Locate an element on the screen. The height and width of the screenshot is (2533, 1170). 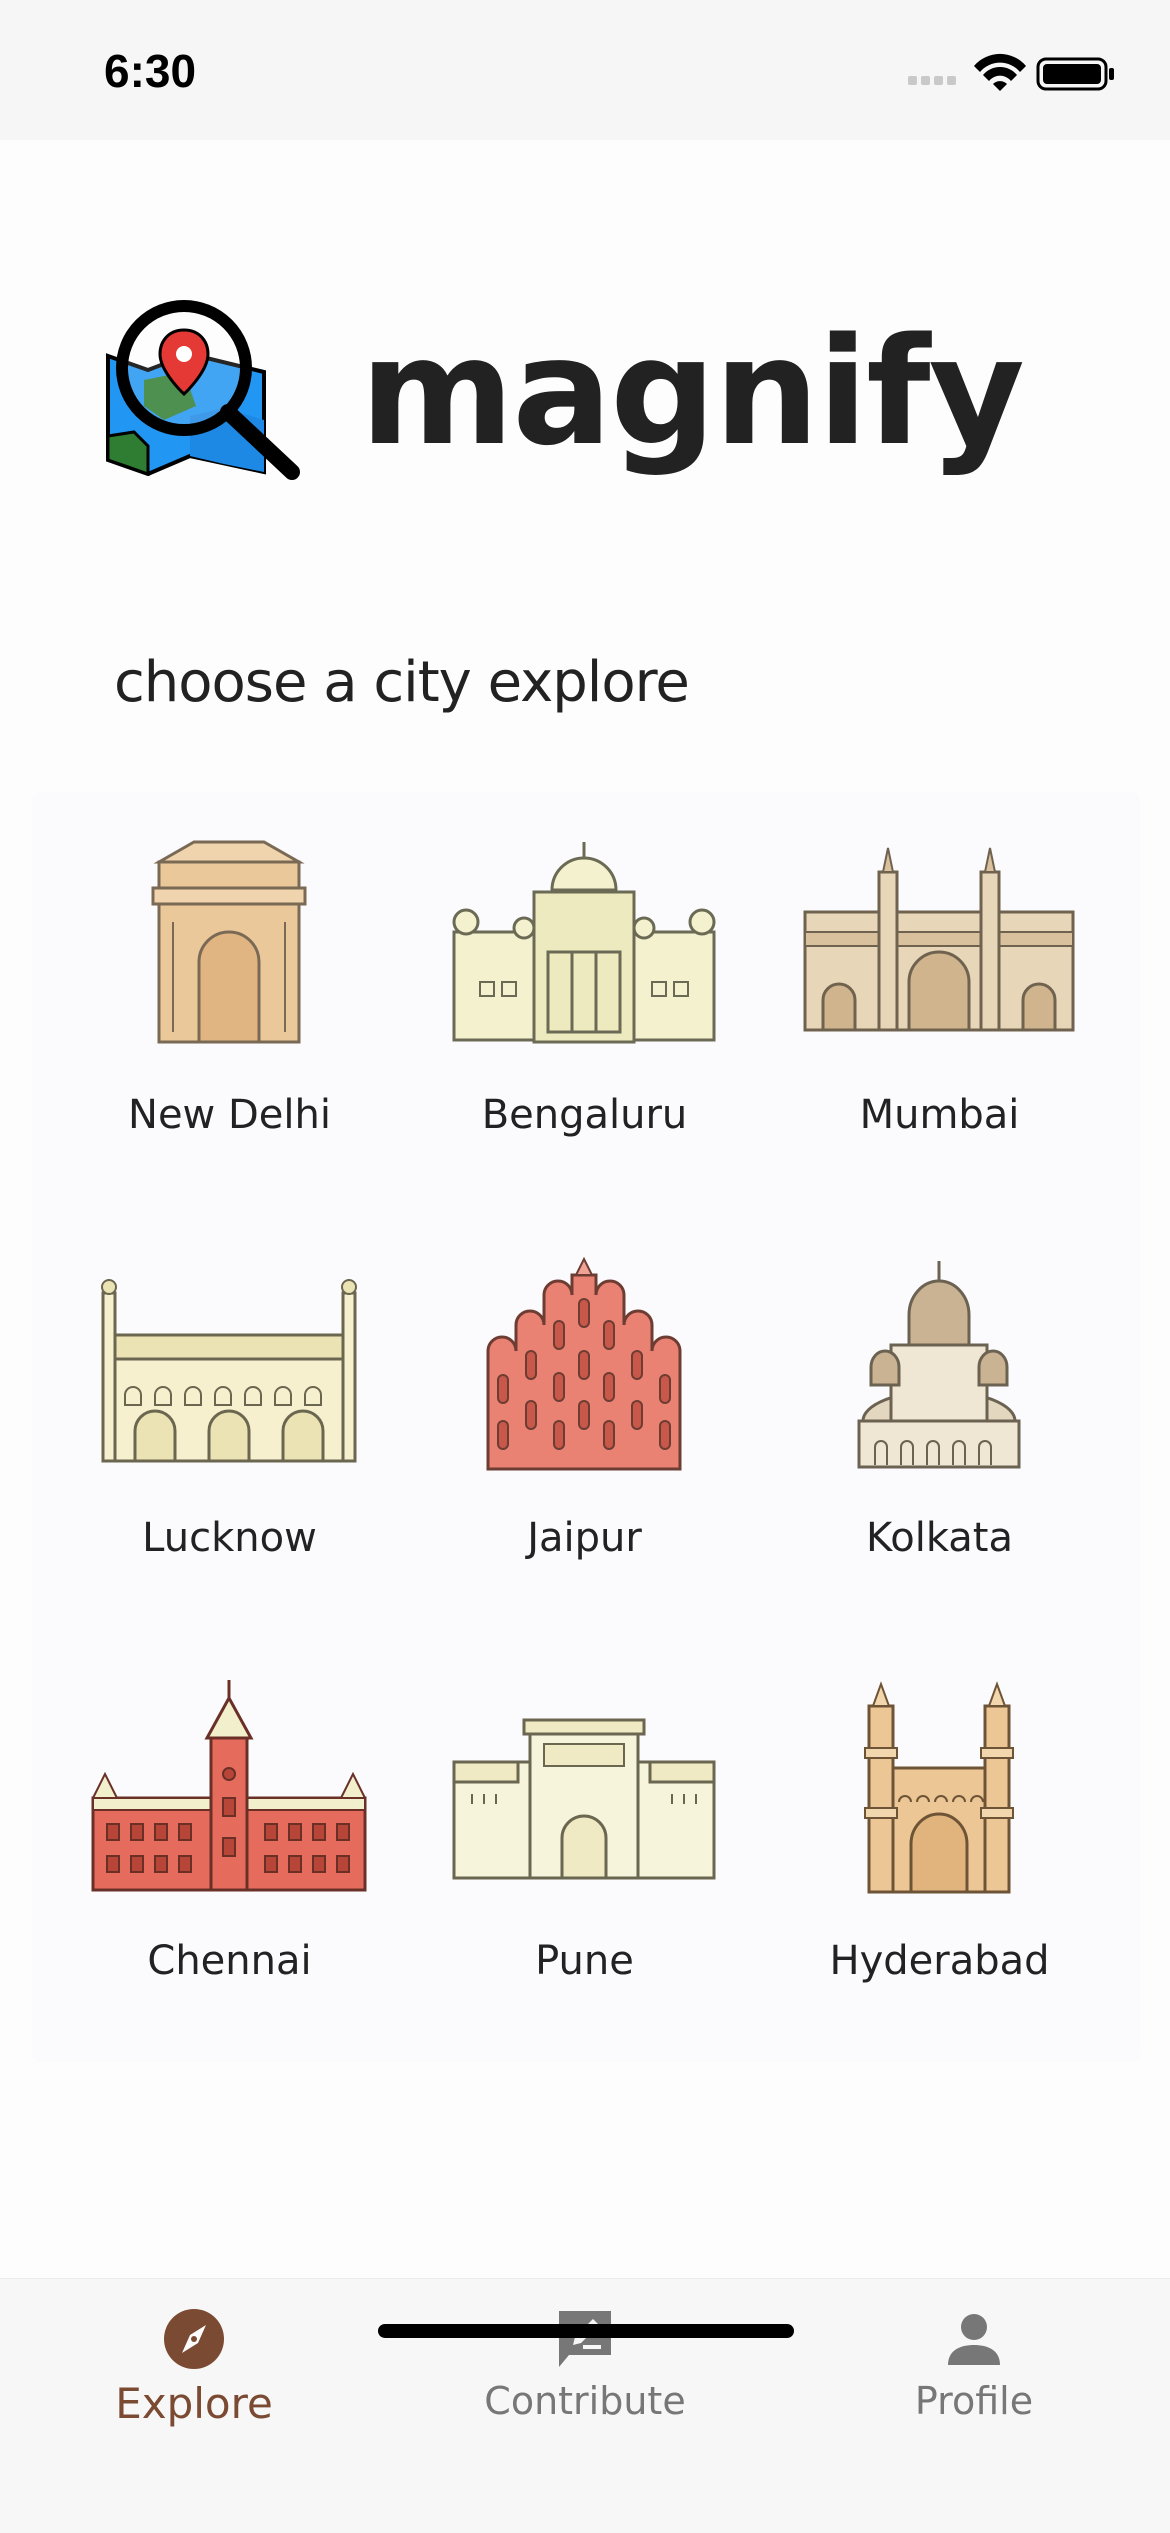
city-name: Mumbai is located at coordinates (939, 1115).